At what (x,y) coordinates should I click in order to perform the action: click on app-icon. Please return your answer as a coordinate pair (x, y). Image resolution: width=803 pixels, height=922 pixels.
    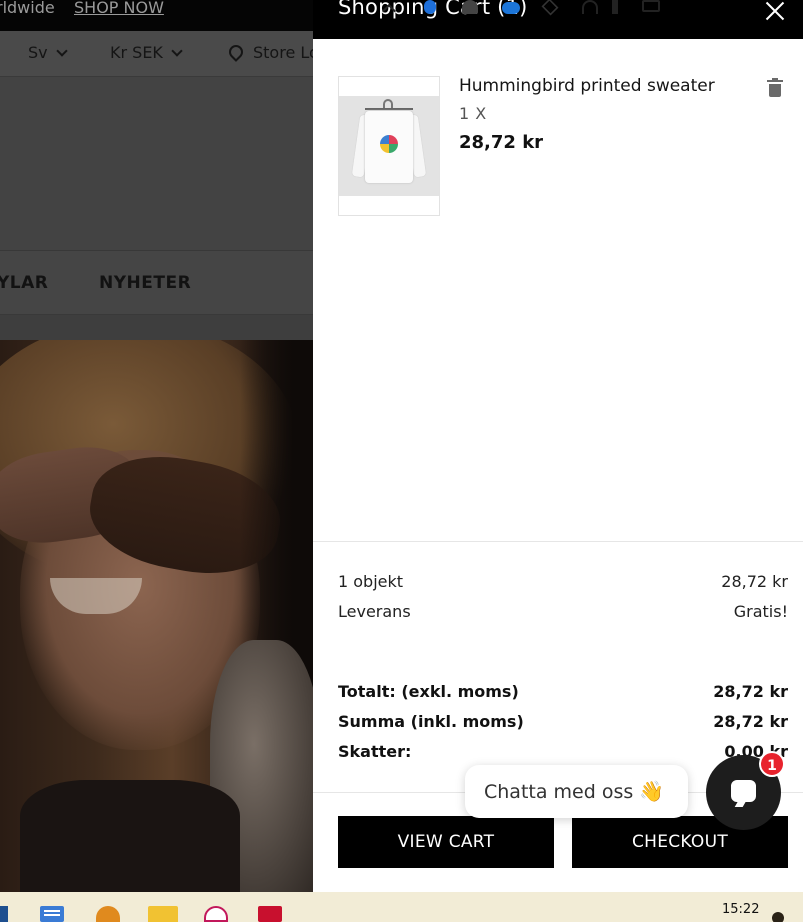
    Looking at the image, I should click on (4, 914).